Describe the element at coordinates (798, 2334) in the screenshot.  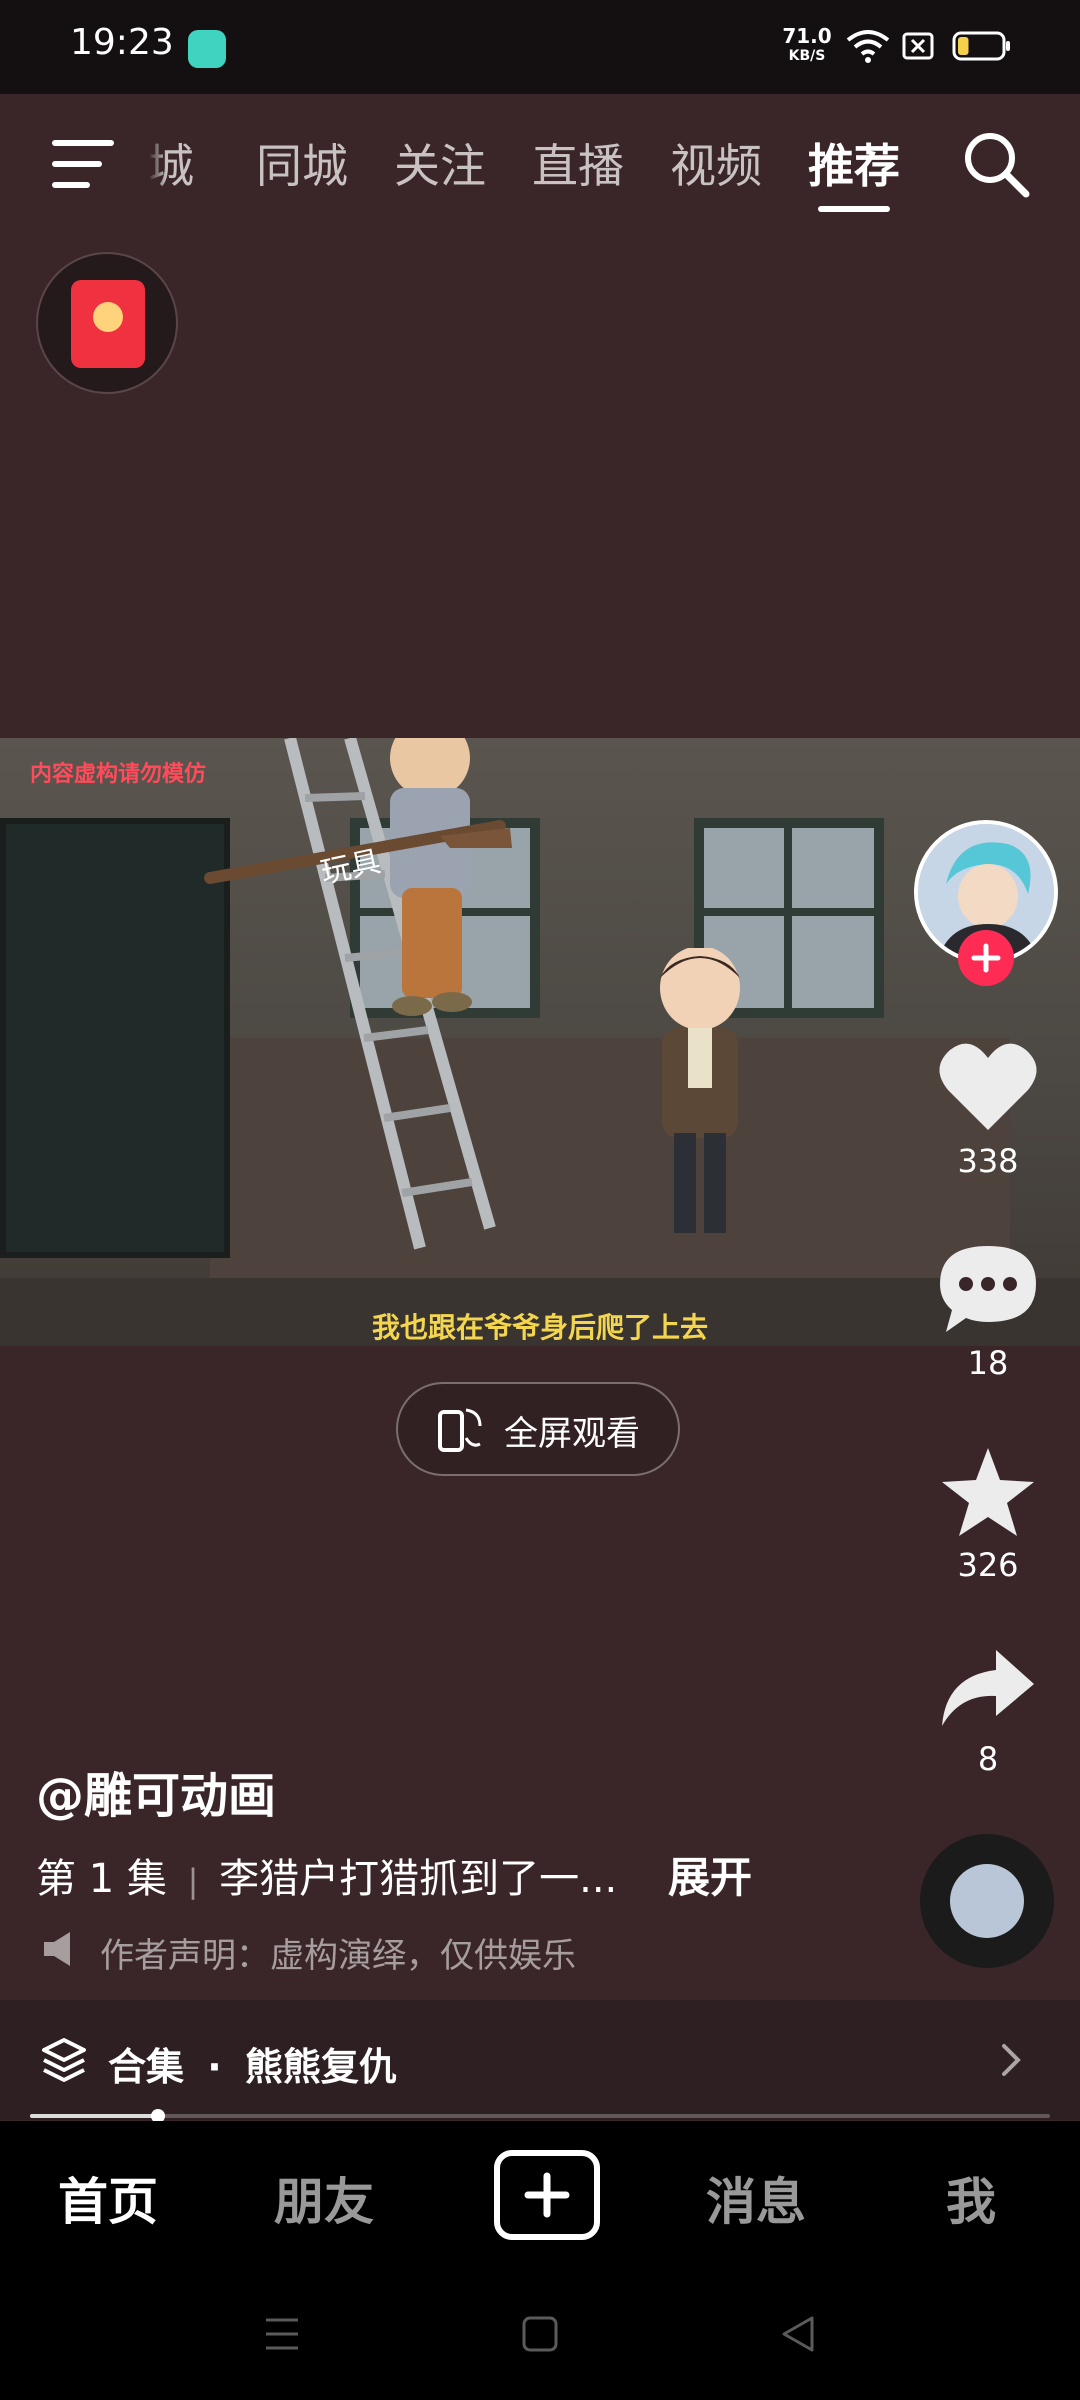
I see `back-icon` at that location.